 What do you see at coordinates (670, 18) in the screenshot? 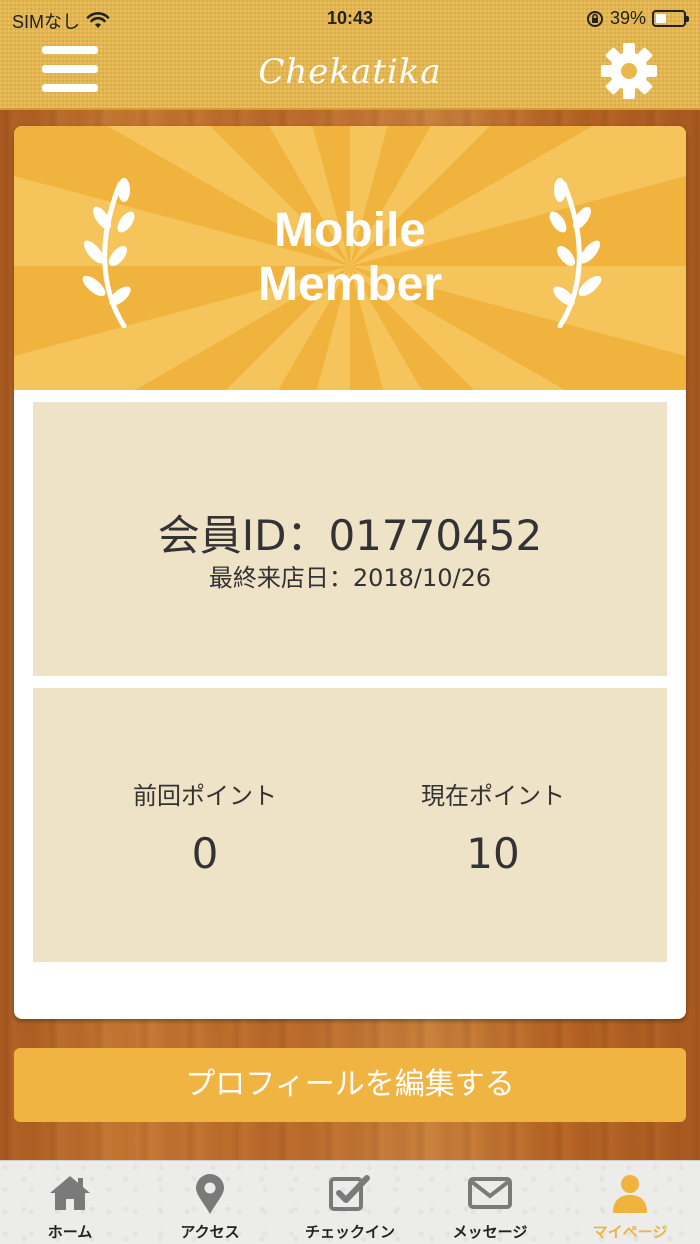
I see `battery-icon` at bounding box center [670, 18].